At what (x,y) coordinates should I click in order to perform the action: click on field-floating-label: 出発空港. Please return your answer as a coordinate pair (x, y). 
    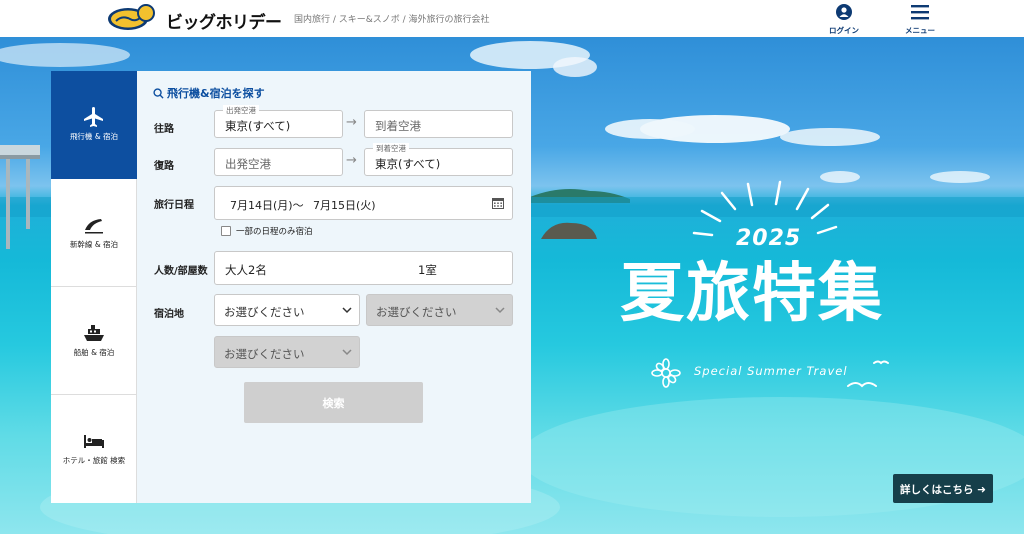
    Looking at the image, I should click on (241, 110).